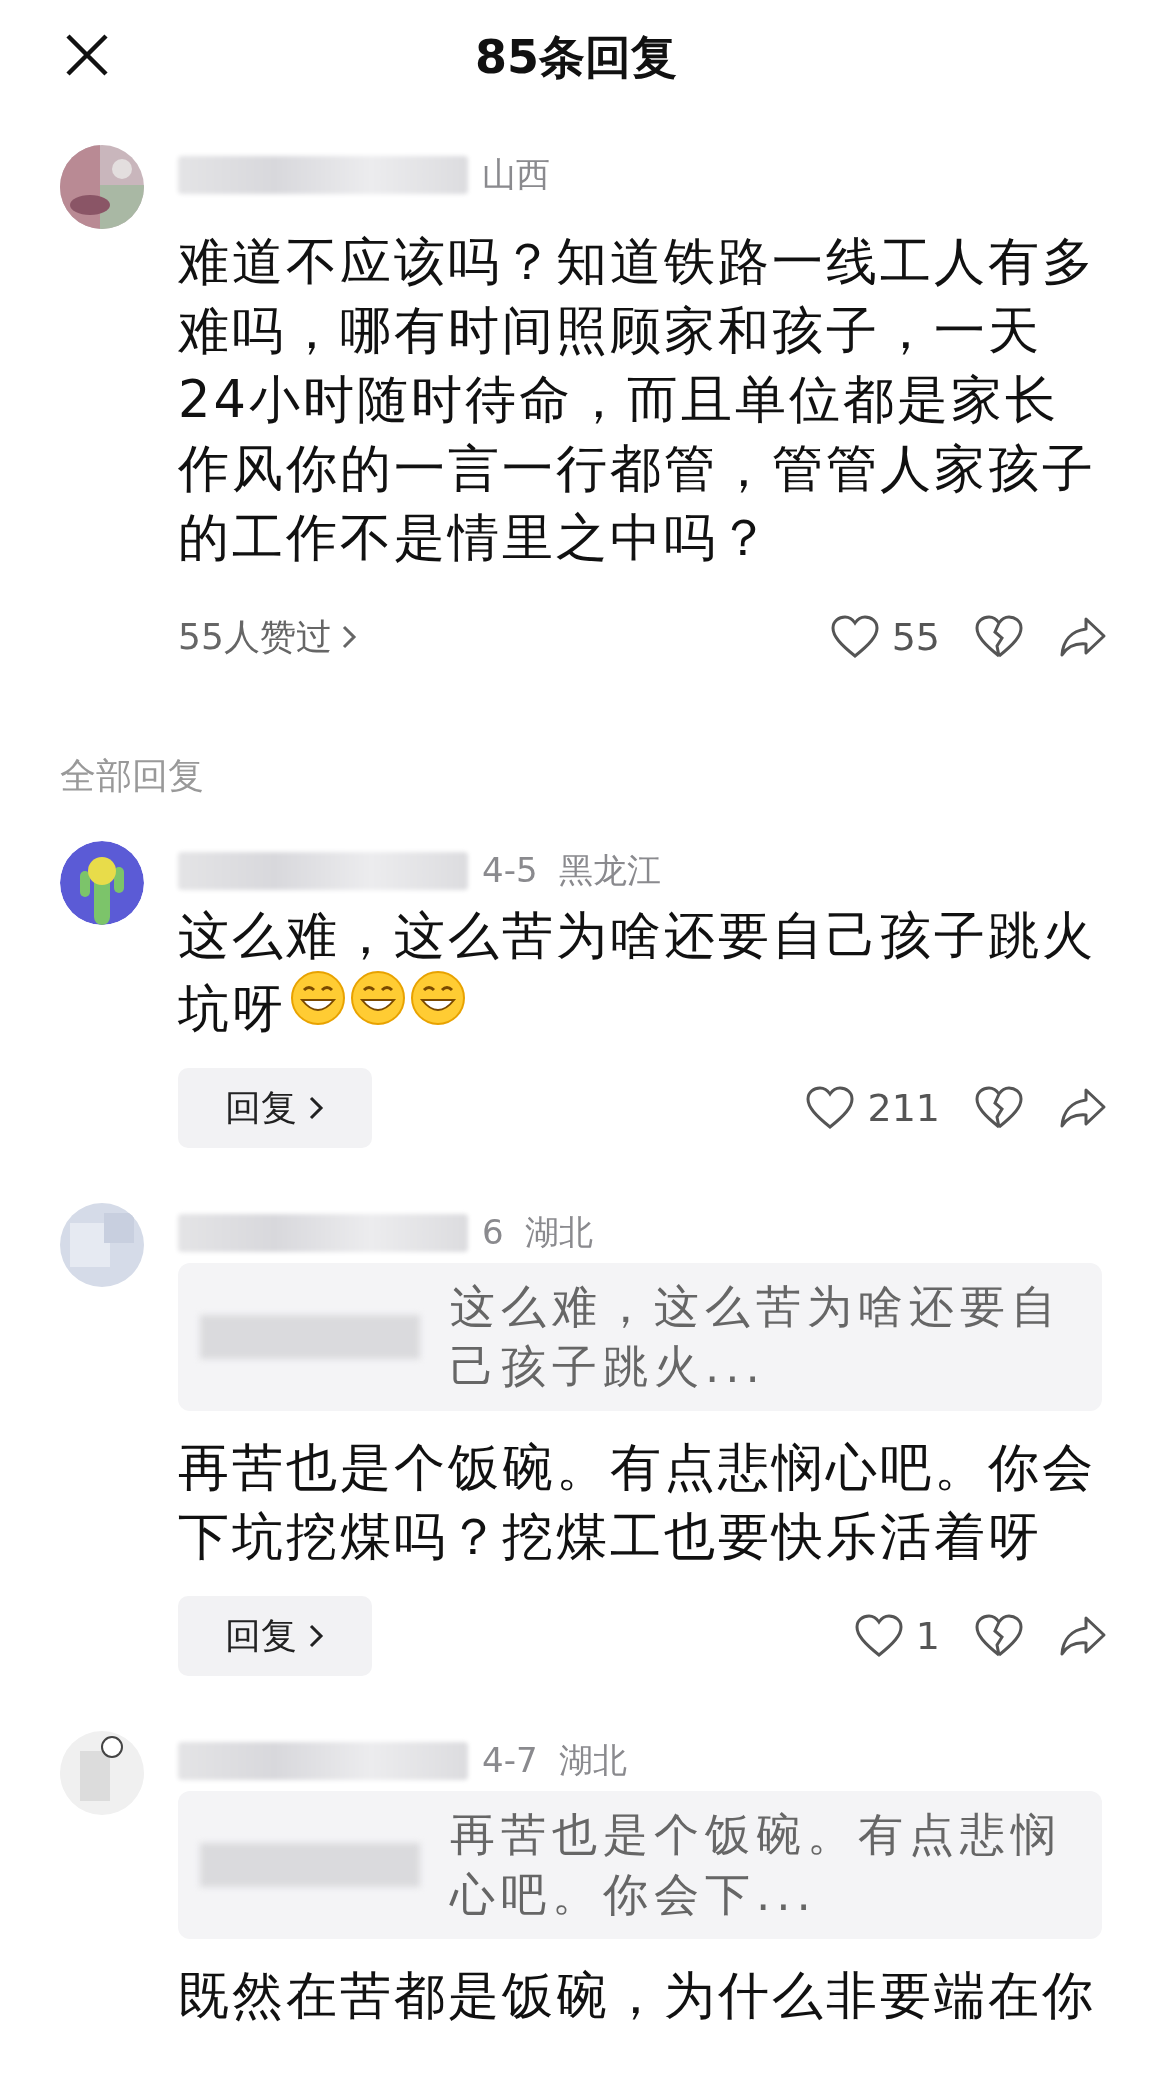  I want to click on liked-by-link: 55人赞过, so click(268, 637).